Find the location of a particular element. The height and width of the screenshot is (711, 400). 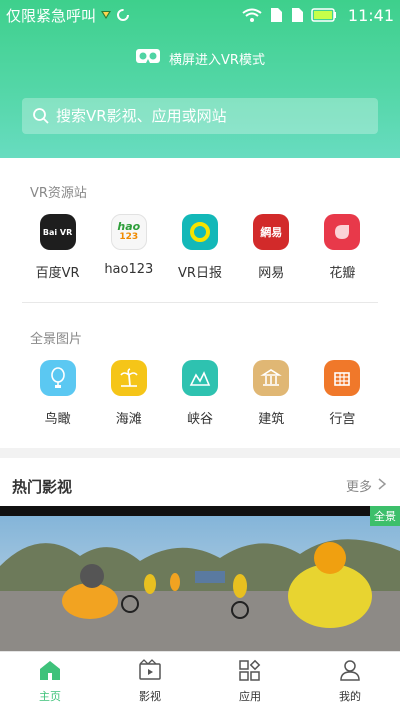

hao123-icon-number: 123 is located at coordinates (129, 237).